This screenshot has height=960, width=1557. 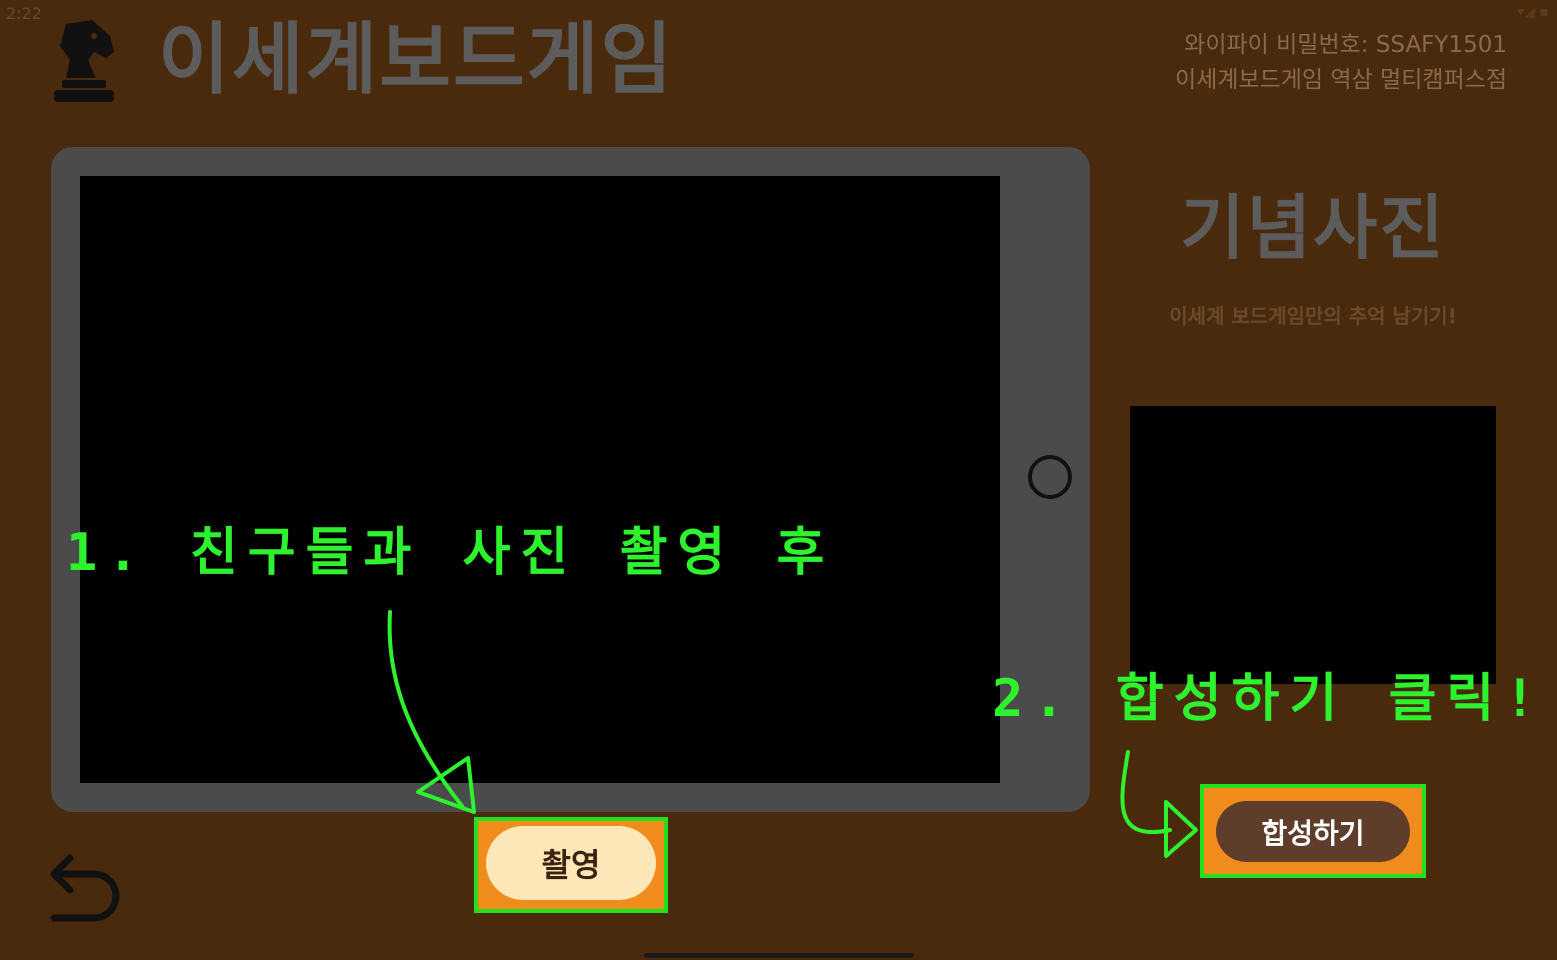 I want to click on arrow-to-shoot, so click(x=425, y=709).